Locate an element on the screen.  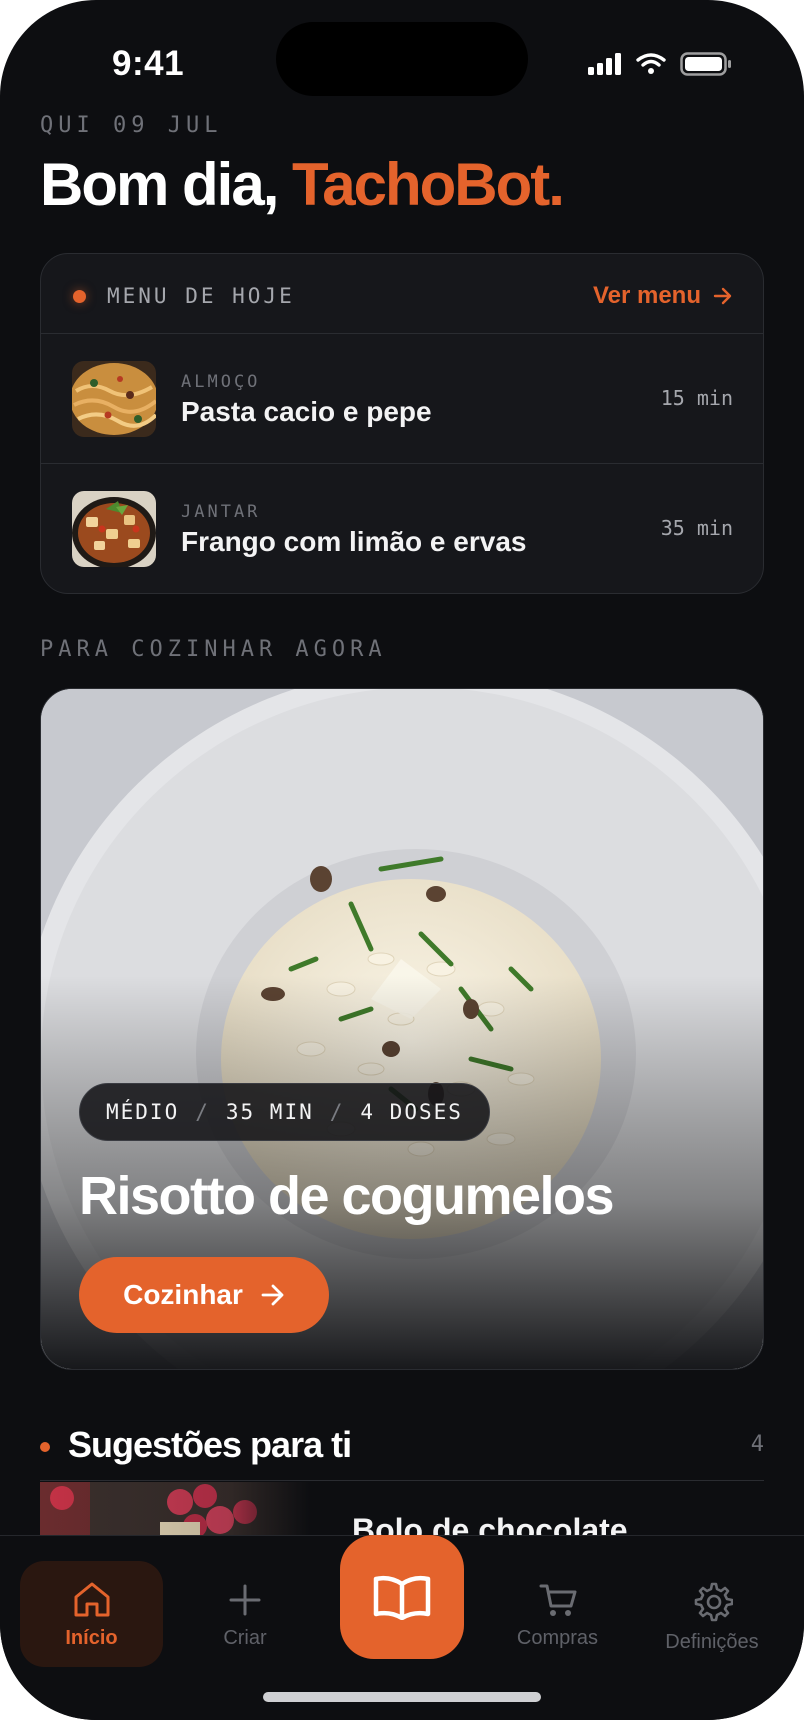
home-indicator is located at coordinates (402, 1697).